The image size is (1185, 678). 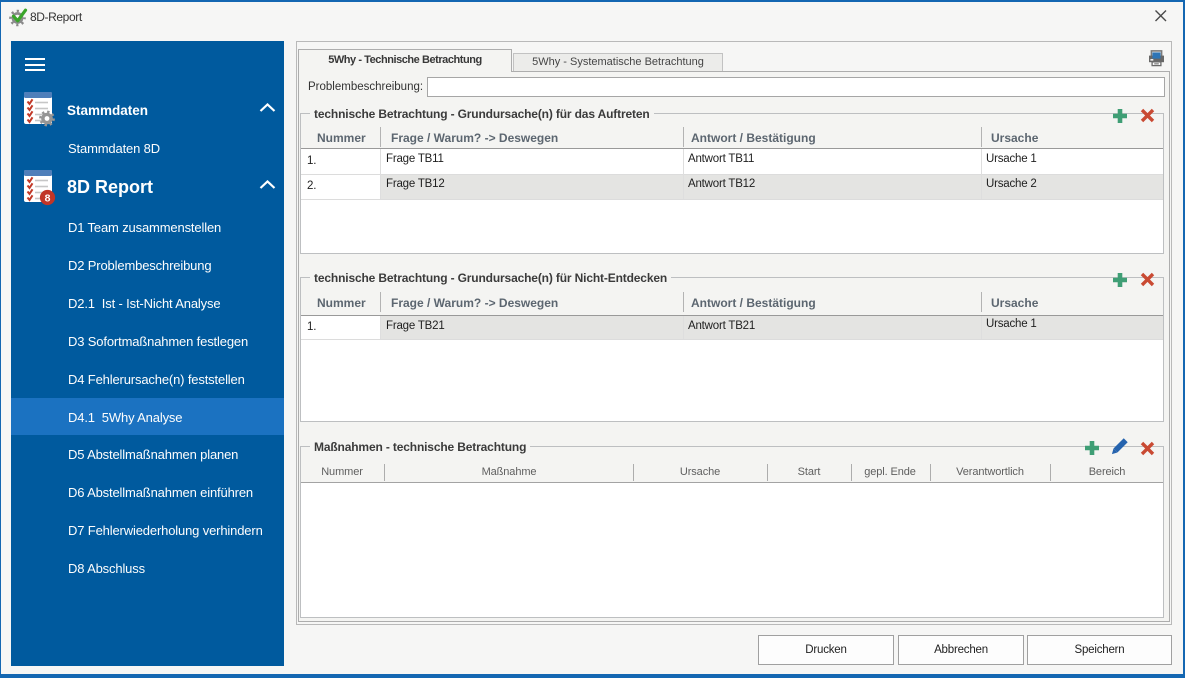 What do you see at coordinates (48, 199) in the screenshot?
I see `svg-text: 8` at bounding box center [48, 199].